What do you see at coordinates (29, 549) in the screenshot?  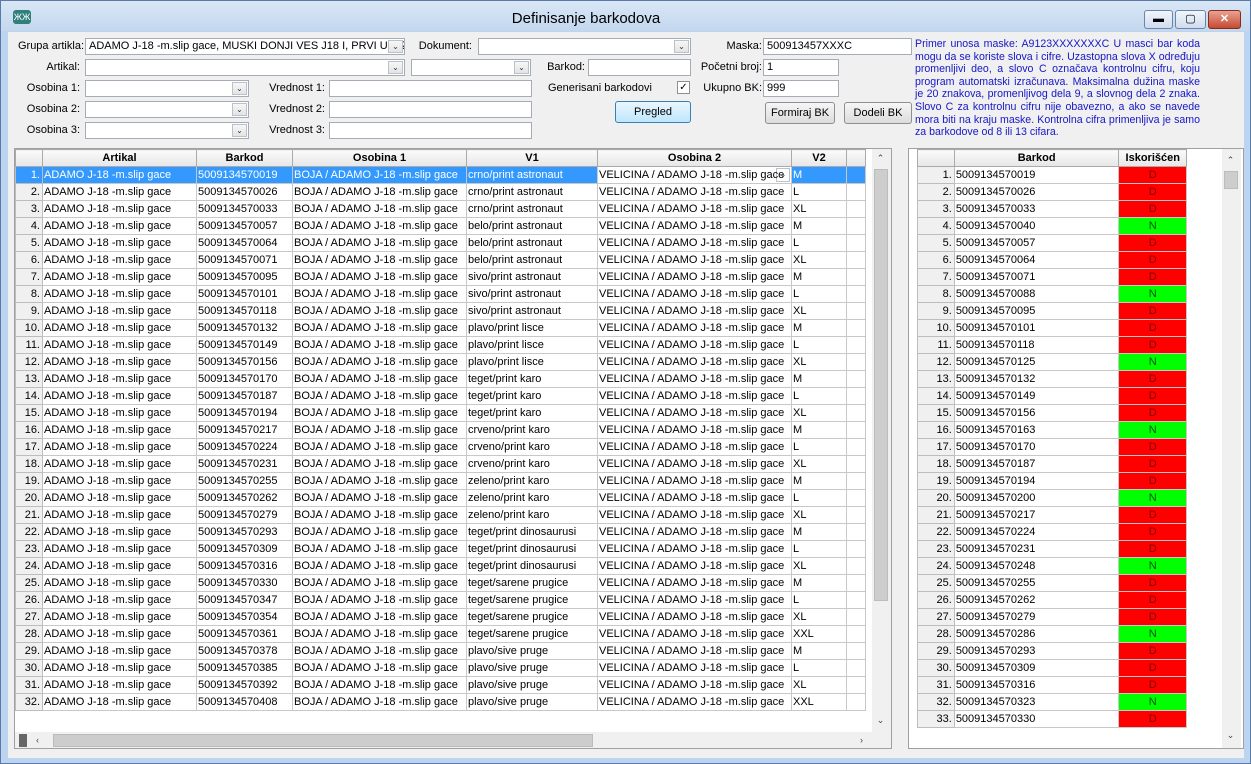 I see `row-number: 23.` at bounding box center [29, 549].